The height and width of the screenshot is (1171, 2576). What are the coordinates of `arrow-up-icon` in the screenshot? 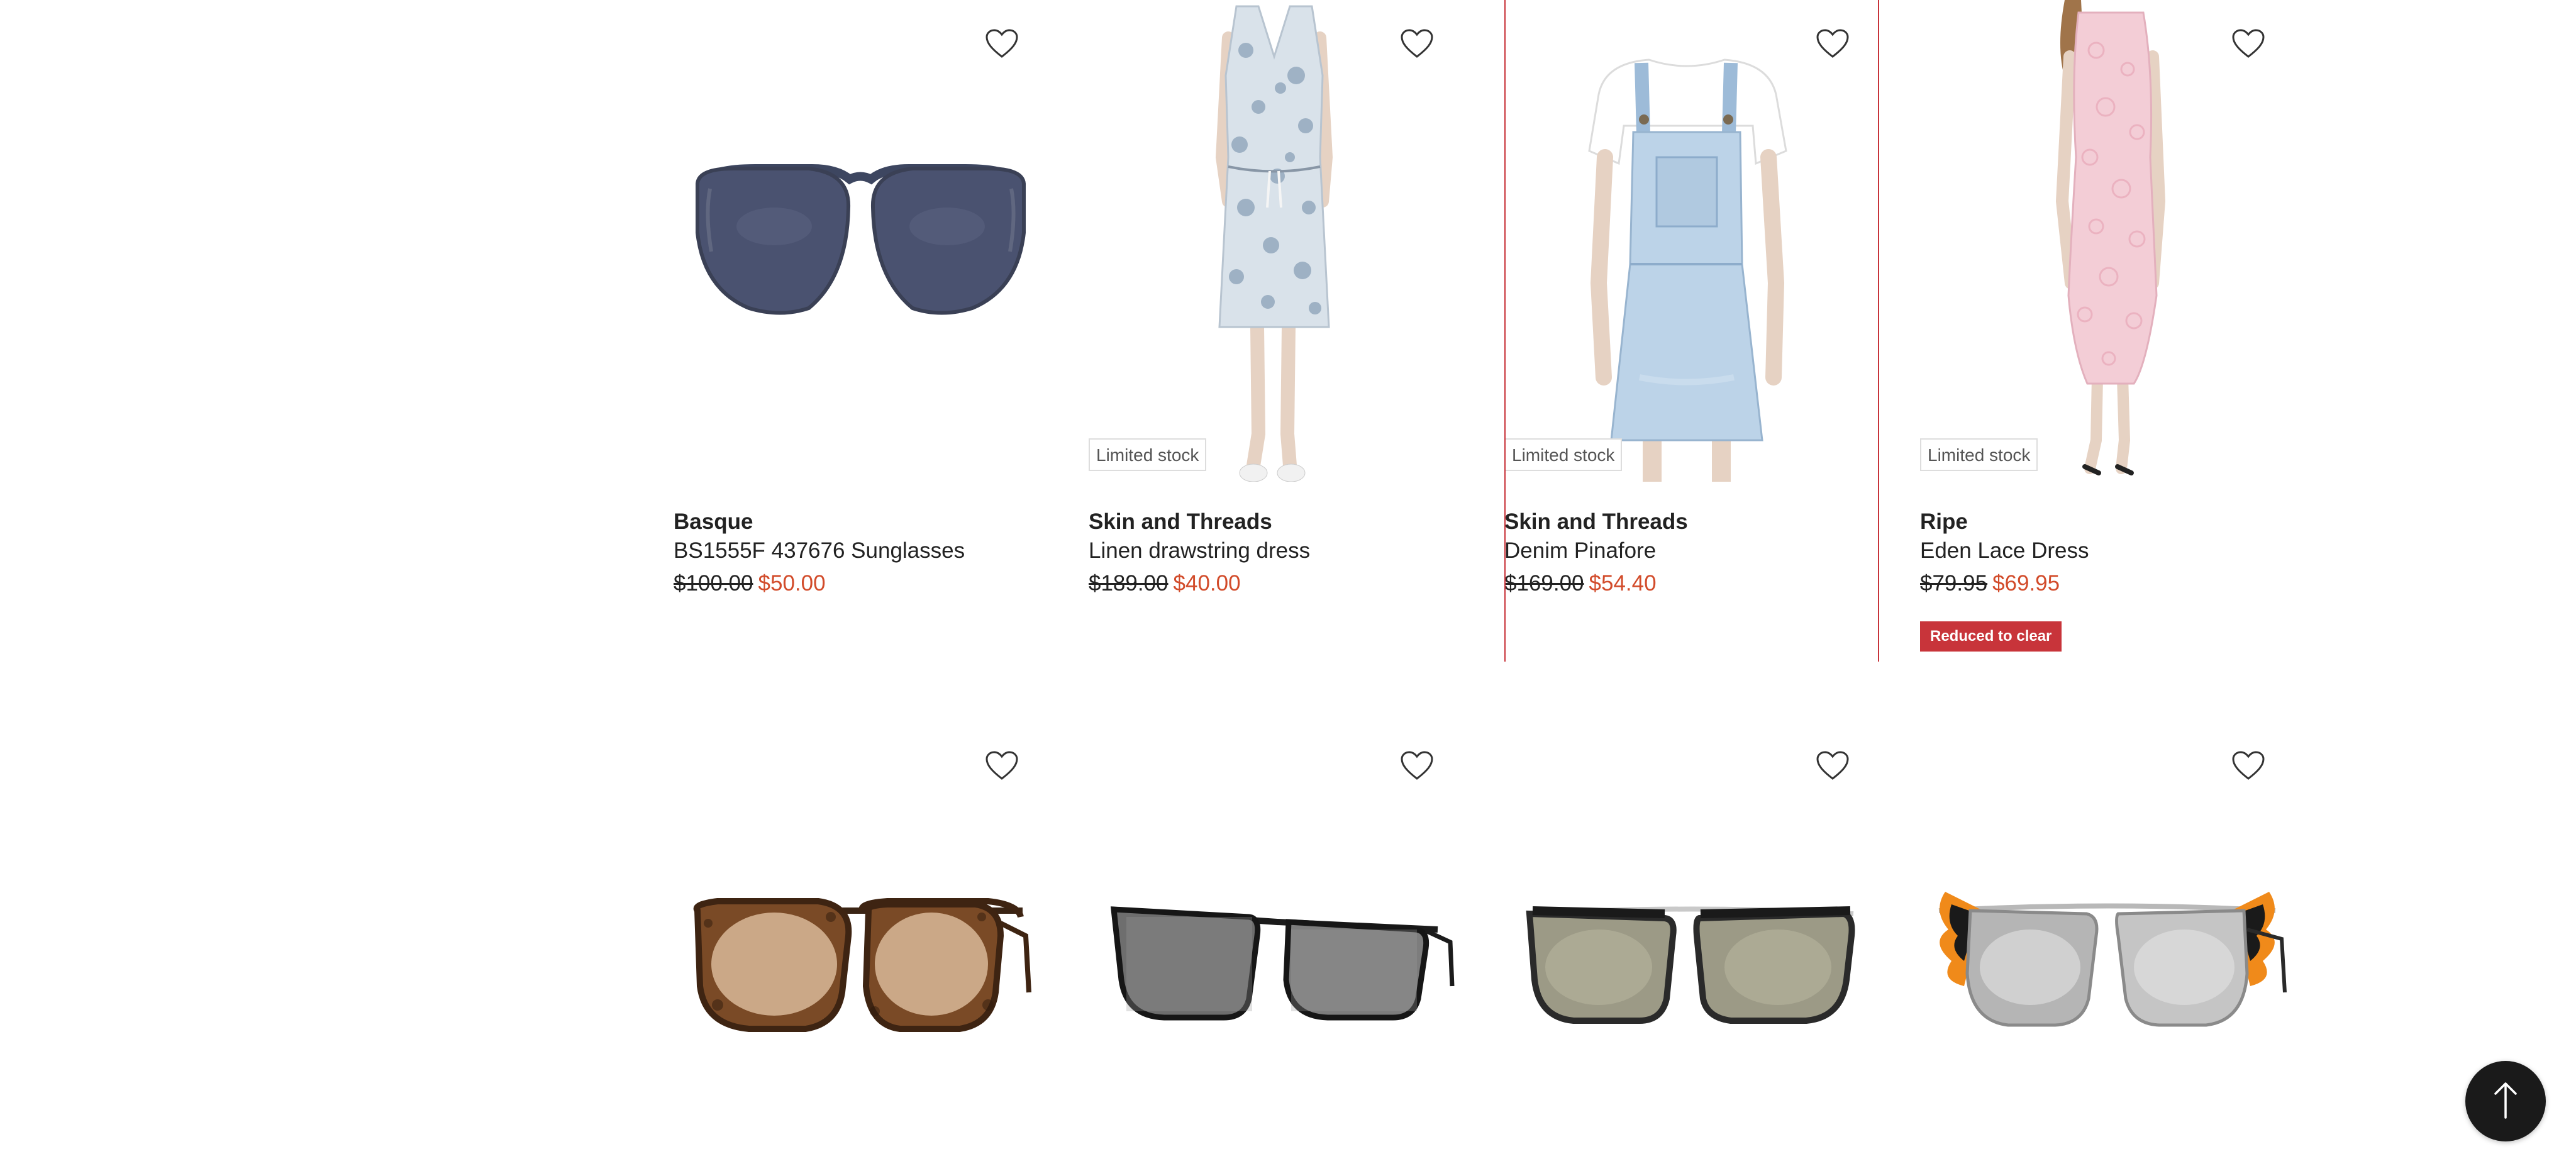 It's located at (2505, 1101).